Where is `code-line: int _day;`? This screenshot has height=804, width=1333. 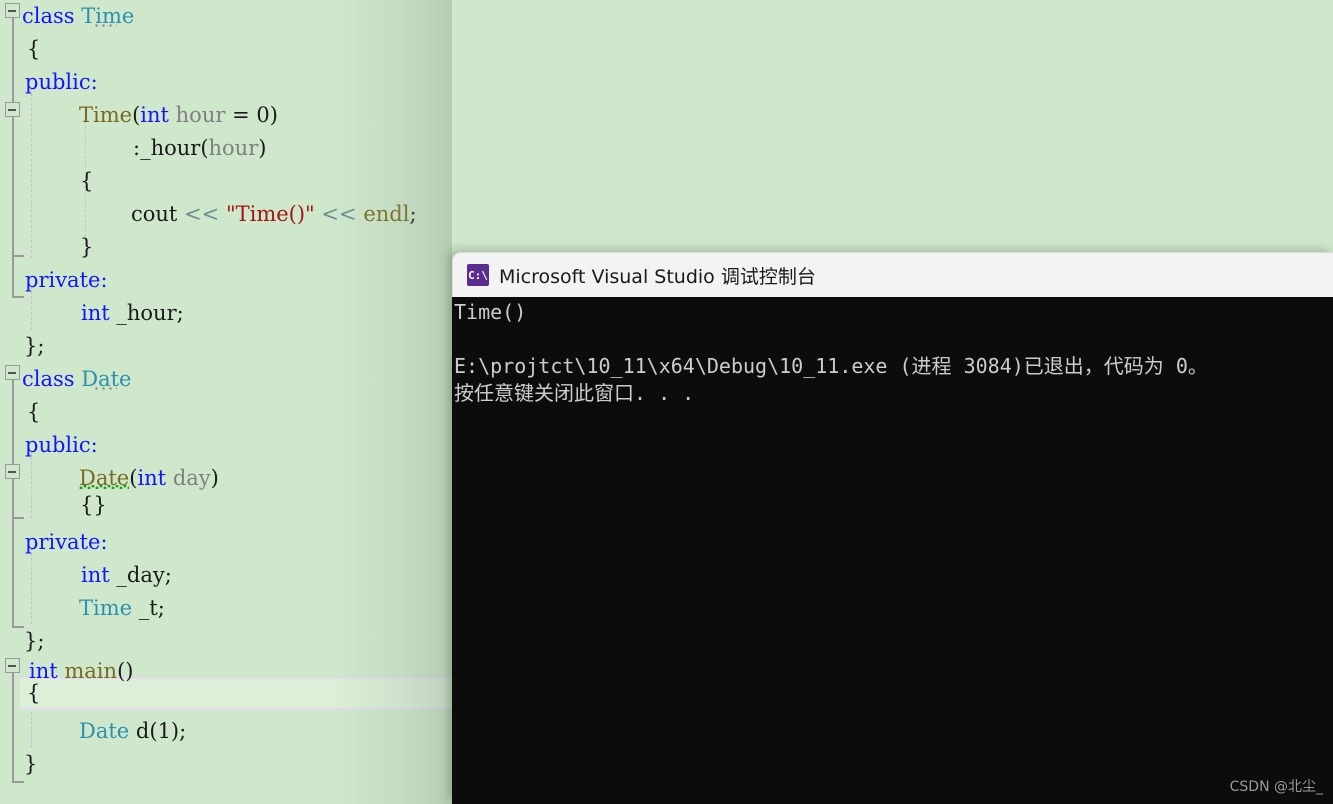
code-line: int _day; is located at coordinates (86, 575).